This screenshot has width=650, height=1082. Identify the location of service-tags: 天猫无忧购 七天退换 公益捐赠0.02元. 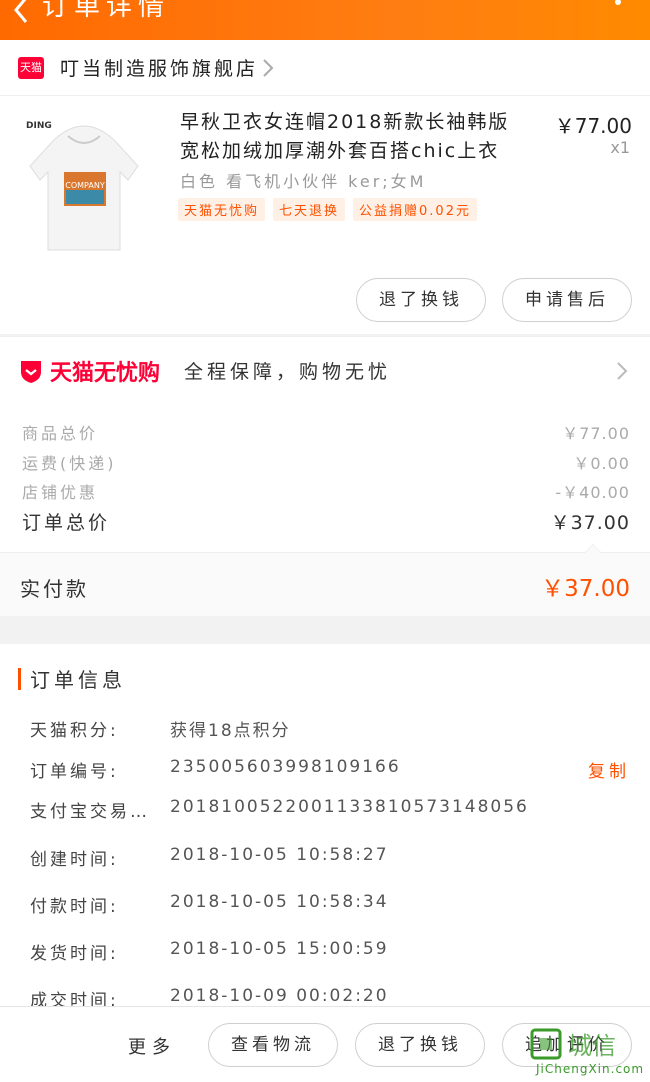
(327, 209).